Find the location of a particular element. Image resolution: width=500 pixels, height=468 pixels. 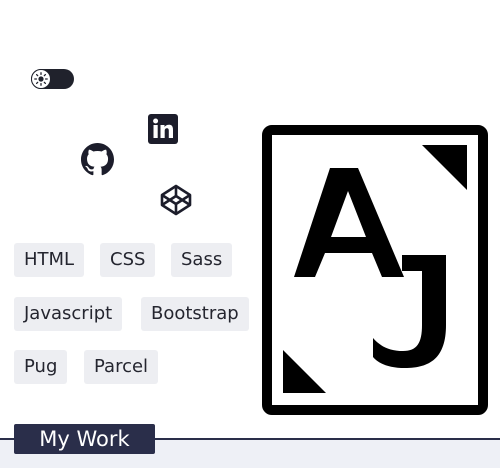

skill-chip-javascript: Javascript is located at coordinates (68, 314).